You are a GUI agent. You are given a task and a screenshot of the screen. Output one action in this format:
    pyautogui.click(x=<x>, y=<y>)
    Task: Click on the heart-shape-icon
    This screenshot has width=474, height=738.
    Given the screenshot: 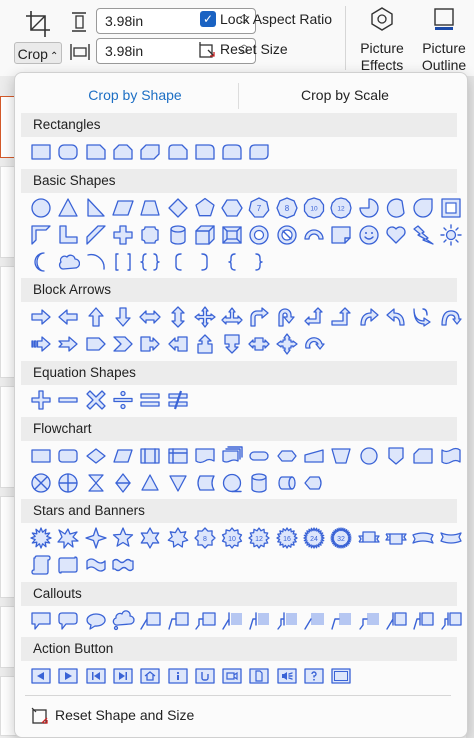 What is the action you would take?
    pyautogui.click(x=396, y=235)
    